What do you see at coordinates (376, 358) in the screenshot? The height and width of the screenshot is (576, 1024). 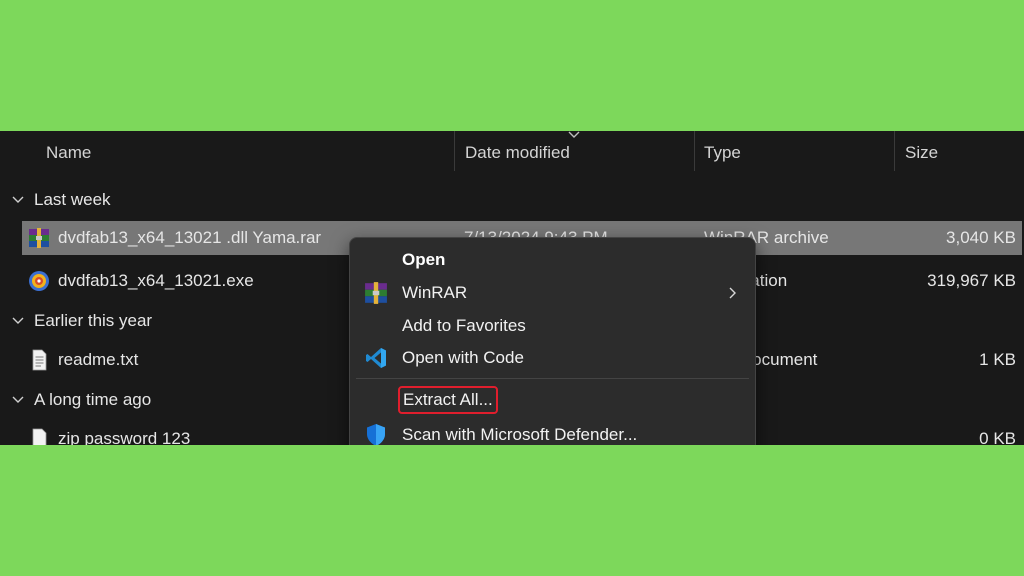 I see `vscode-icon` at bounding box center [376, 358].